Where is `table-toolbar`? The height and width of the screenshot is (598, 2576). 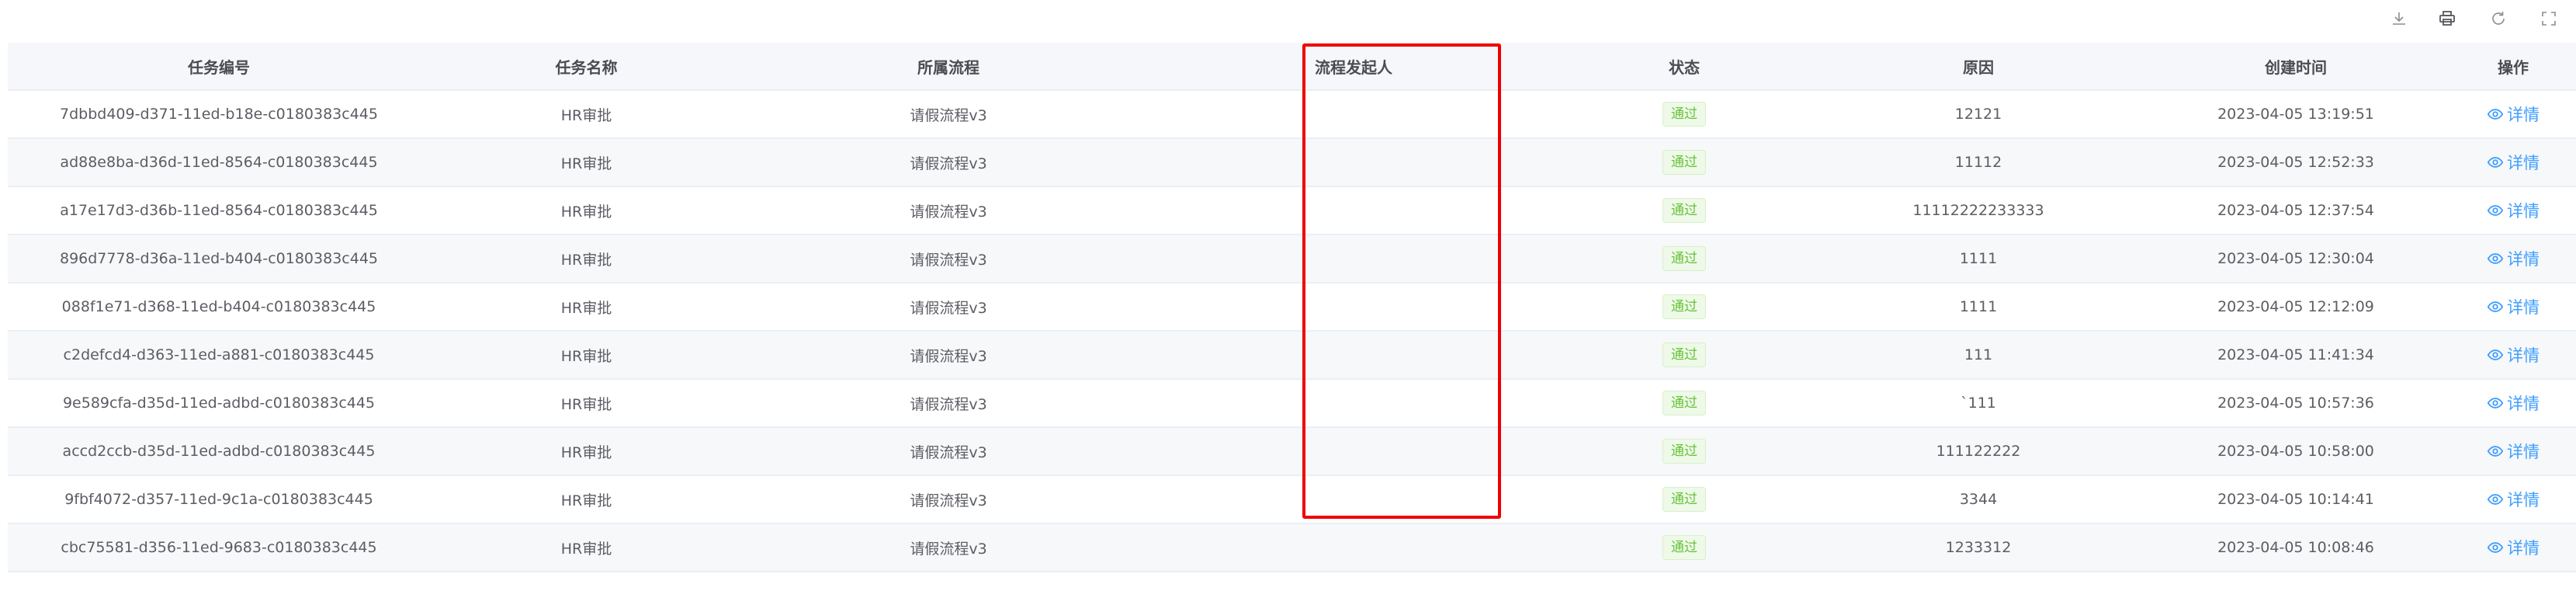
table-toolbar is located at coordinates (2459, 18).